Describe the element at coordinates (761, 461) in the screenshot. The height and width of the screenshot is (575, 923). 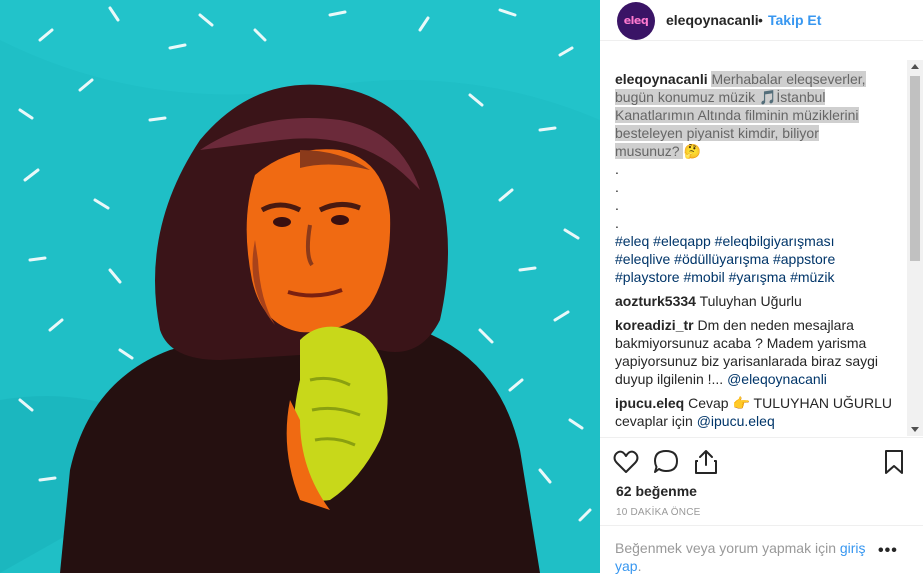
I see `action-bar` at that location.